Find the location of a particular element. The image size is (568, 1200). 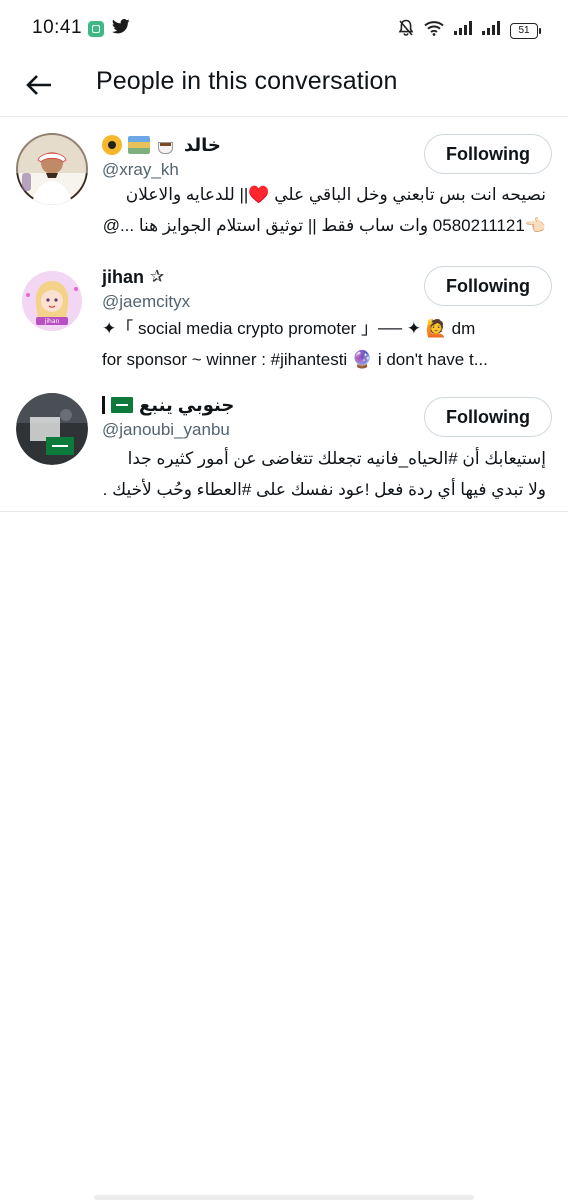

page-title: People in this conversation is located at coordinates (247, 81).